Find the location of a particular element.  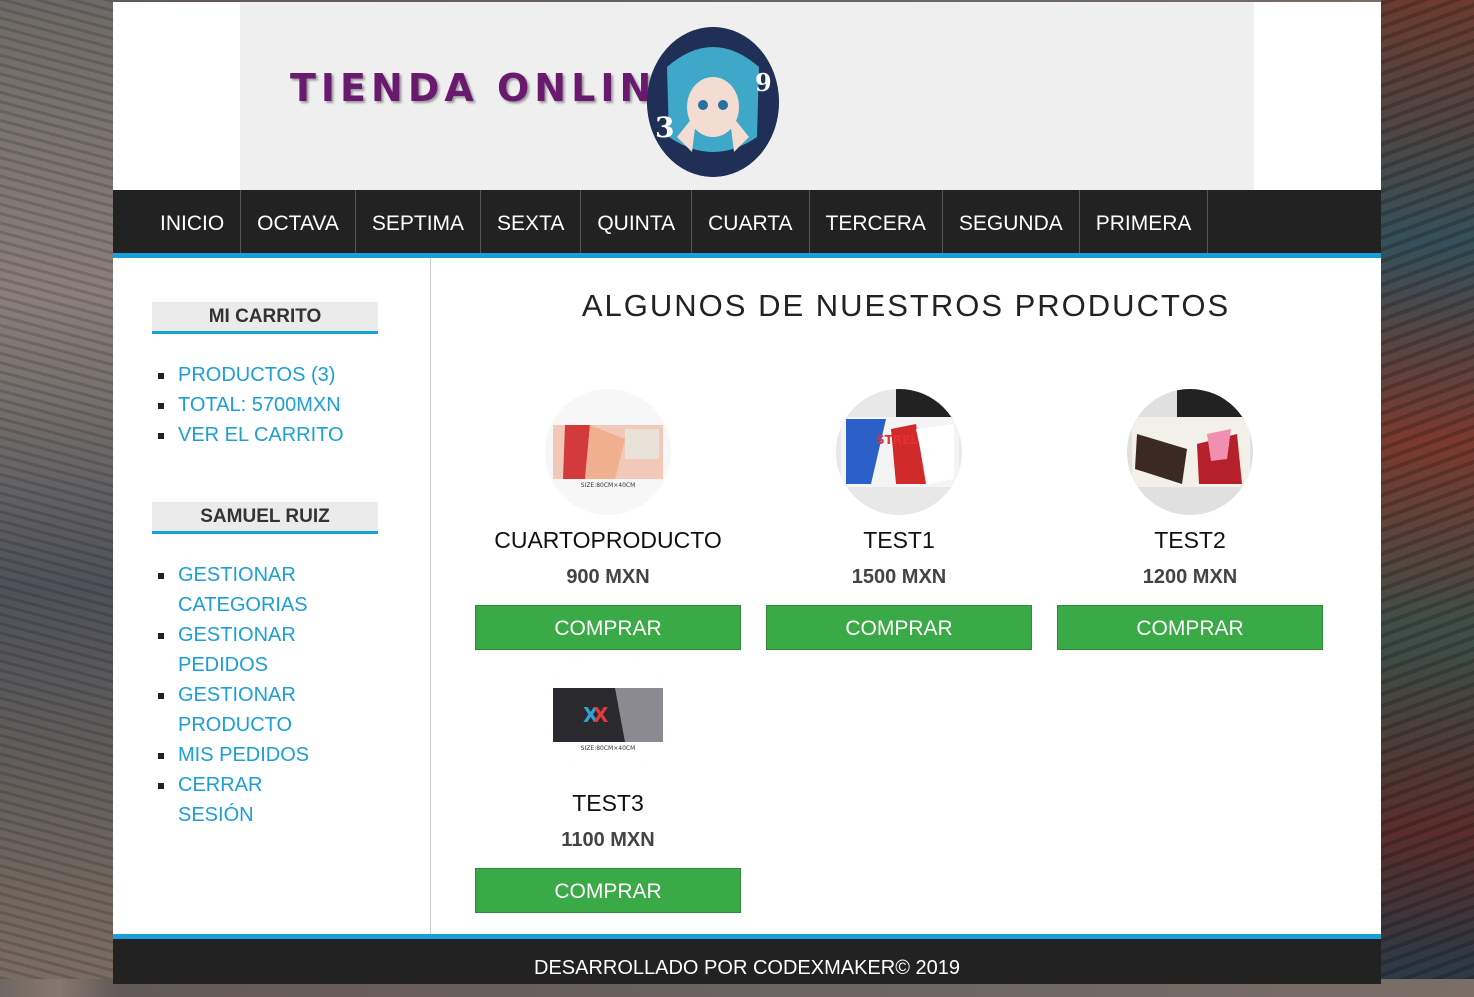

product-image: STREL is located at coordinates (899, 452).